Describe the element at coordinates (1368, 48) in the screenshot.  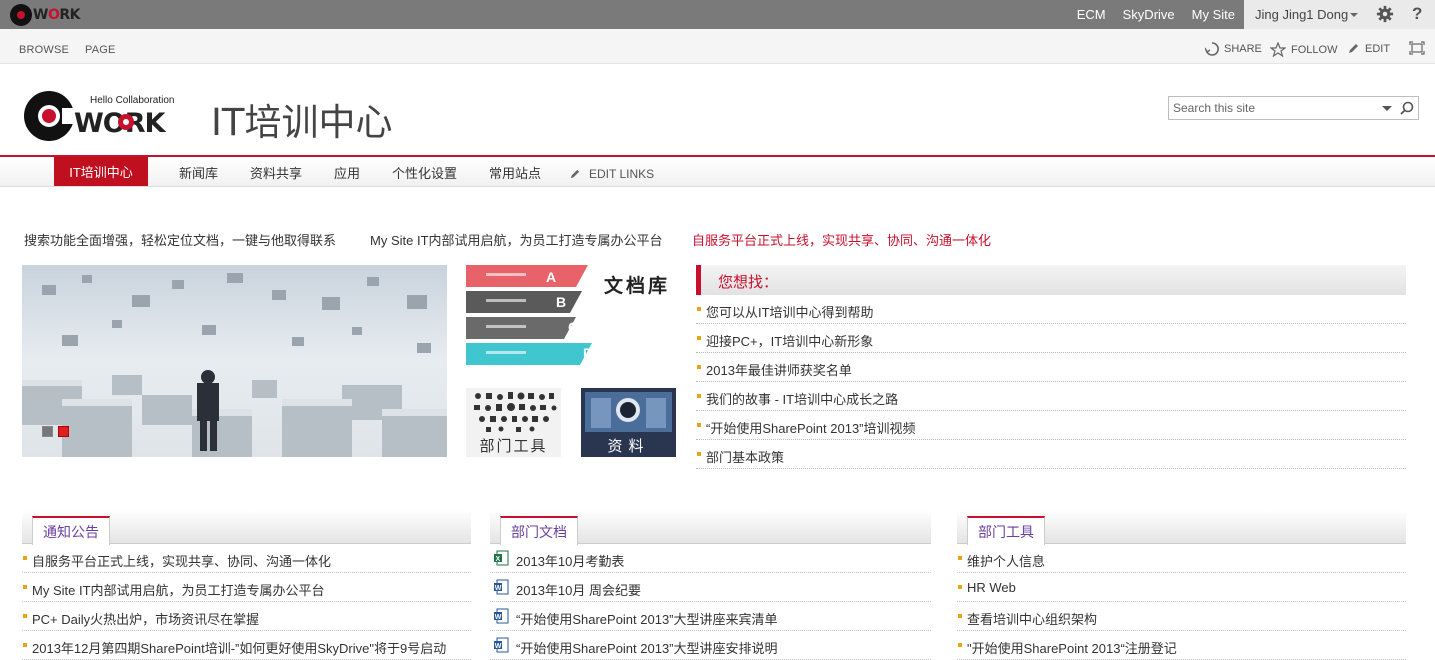
I see `edit-button: EDIT` at that location.